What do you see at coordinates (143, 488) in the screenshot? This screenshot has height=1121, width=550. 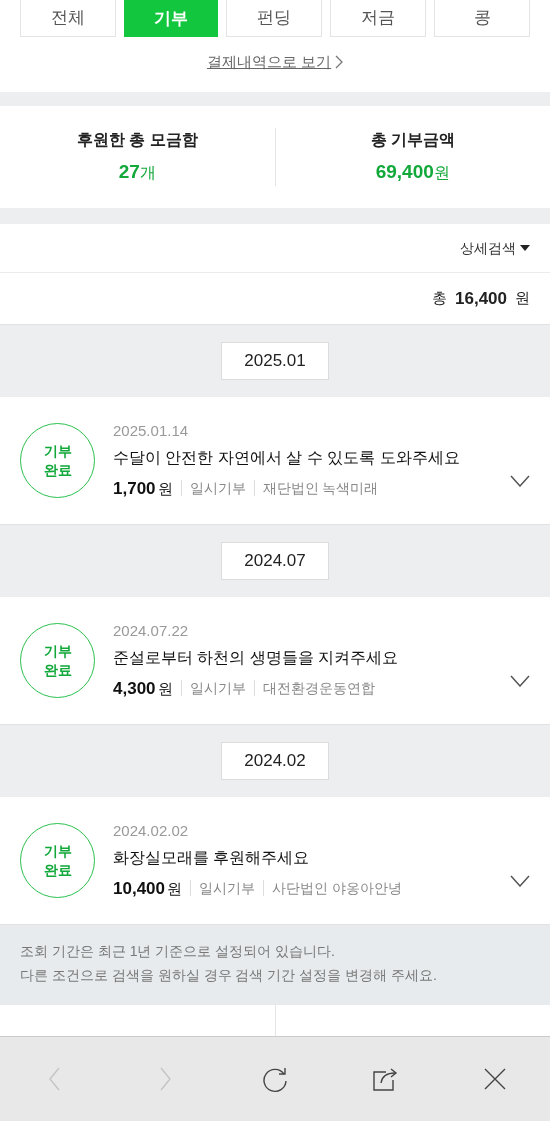 I see `donation-amount: 1,700 원` at bounding box center [143, 488].